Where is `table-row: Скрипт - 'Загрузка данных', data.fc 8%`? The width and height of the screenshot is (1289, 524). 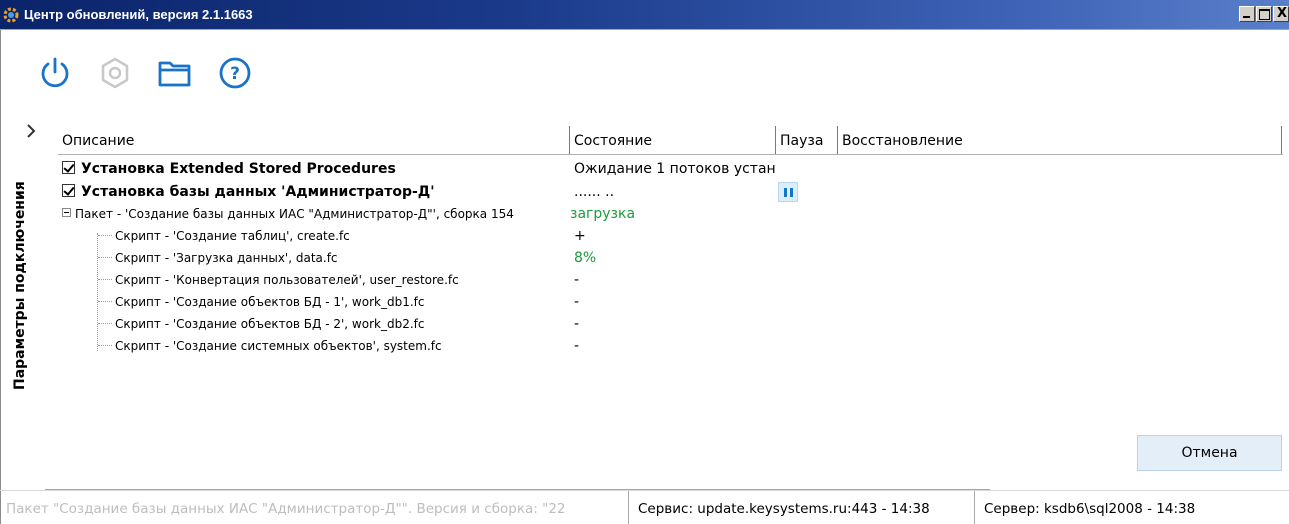
table-row: Скрипт - 'Загрузка данных', data.fc 8% is located at coordinates (670, 258).